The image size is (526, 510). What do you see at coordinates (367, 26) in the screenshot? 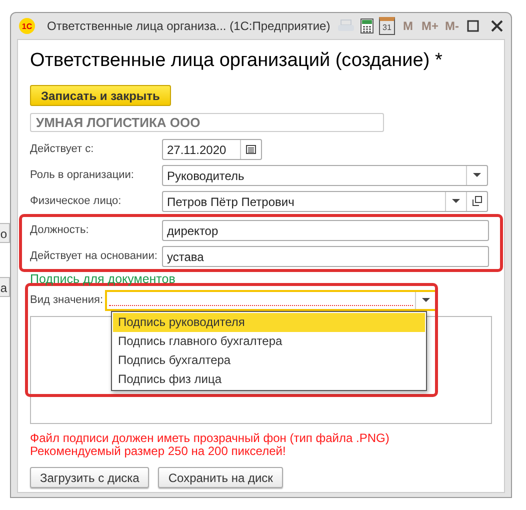
I see `calculator-icon` at bounding box center [367, 26].